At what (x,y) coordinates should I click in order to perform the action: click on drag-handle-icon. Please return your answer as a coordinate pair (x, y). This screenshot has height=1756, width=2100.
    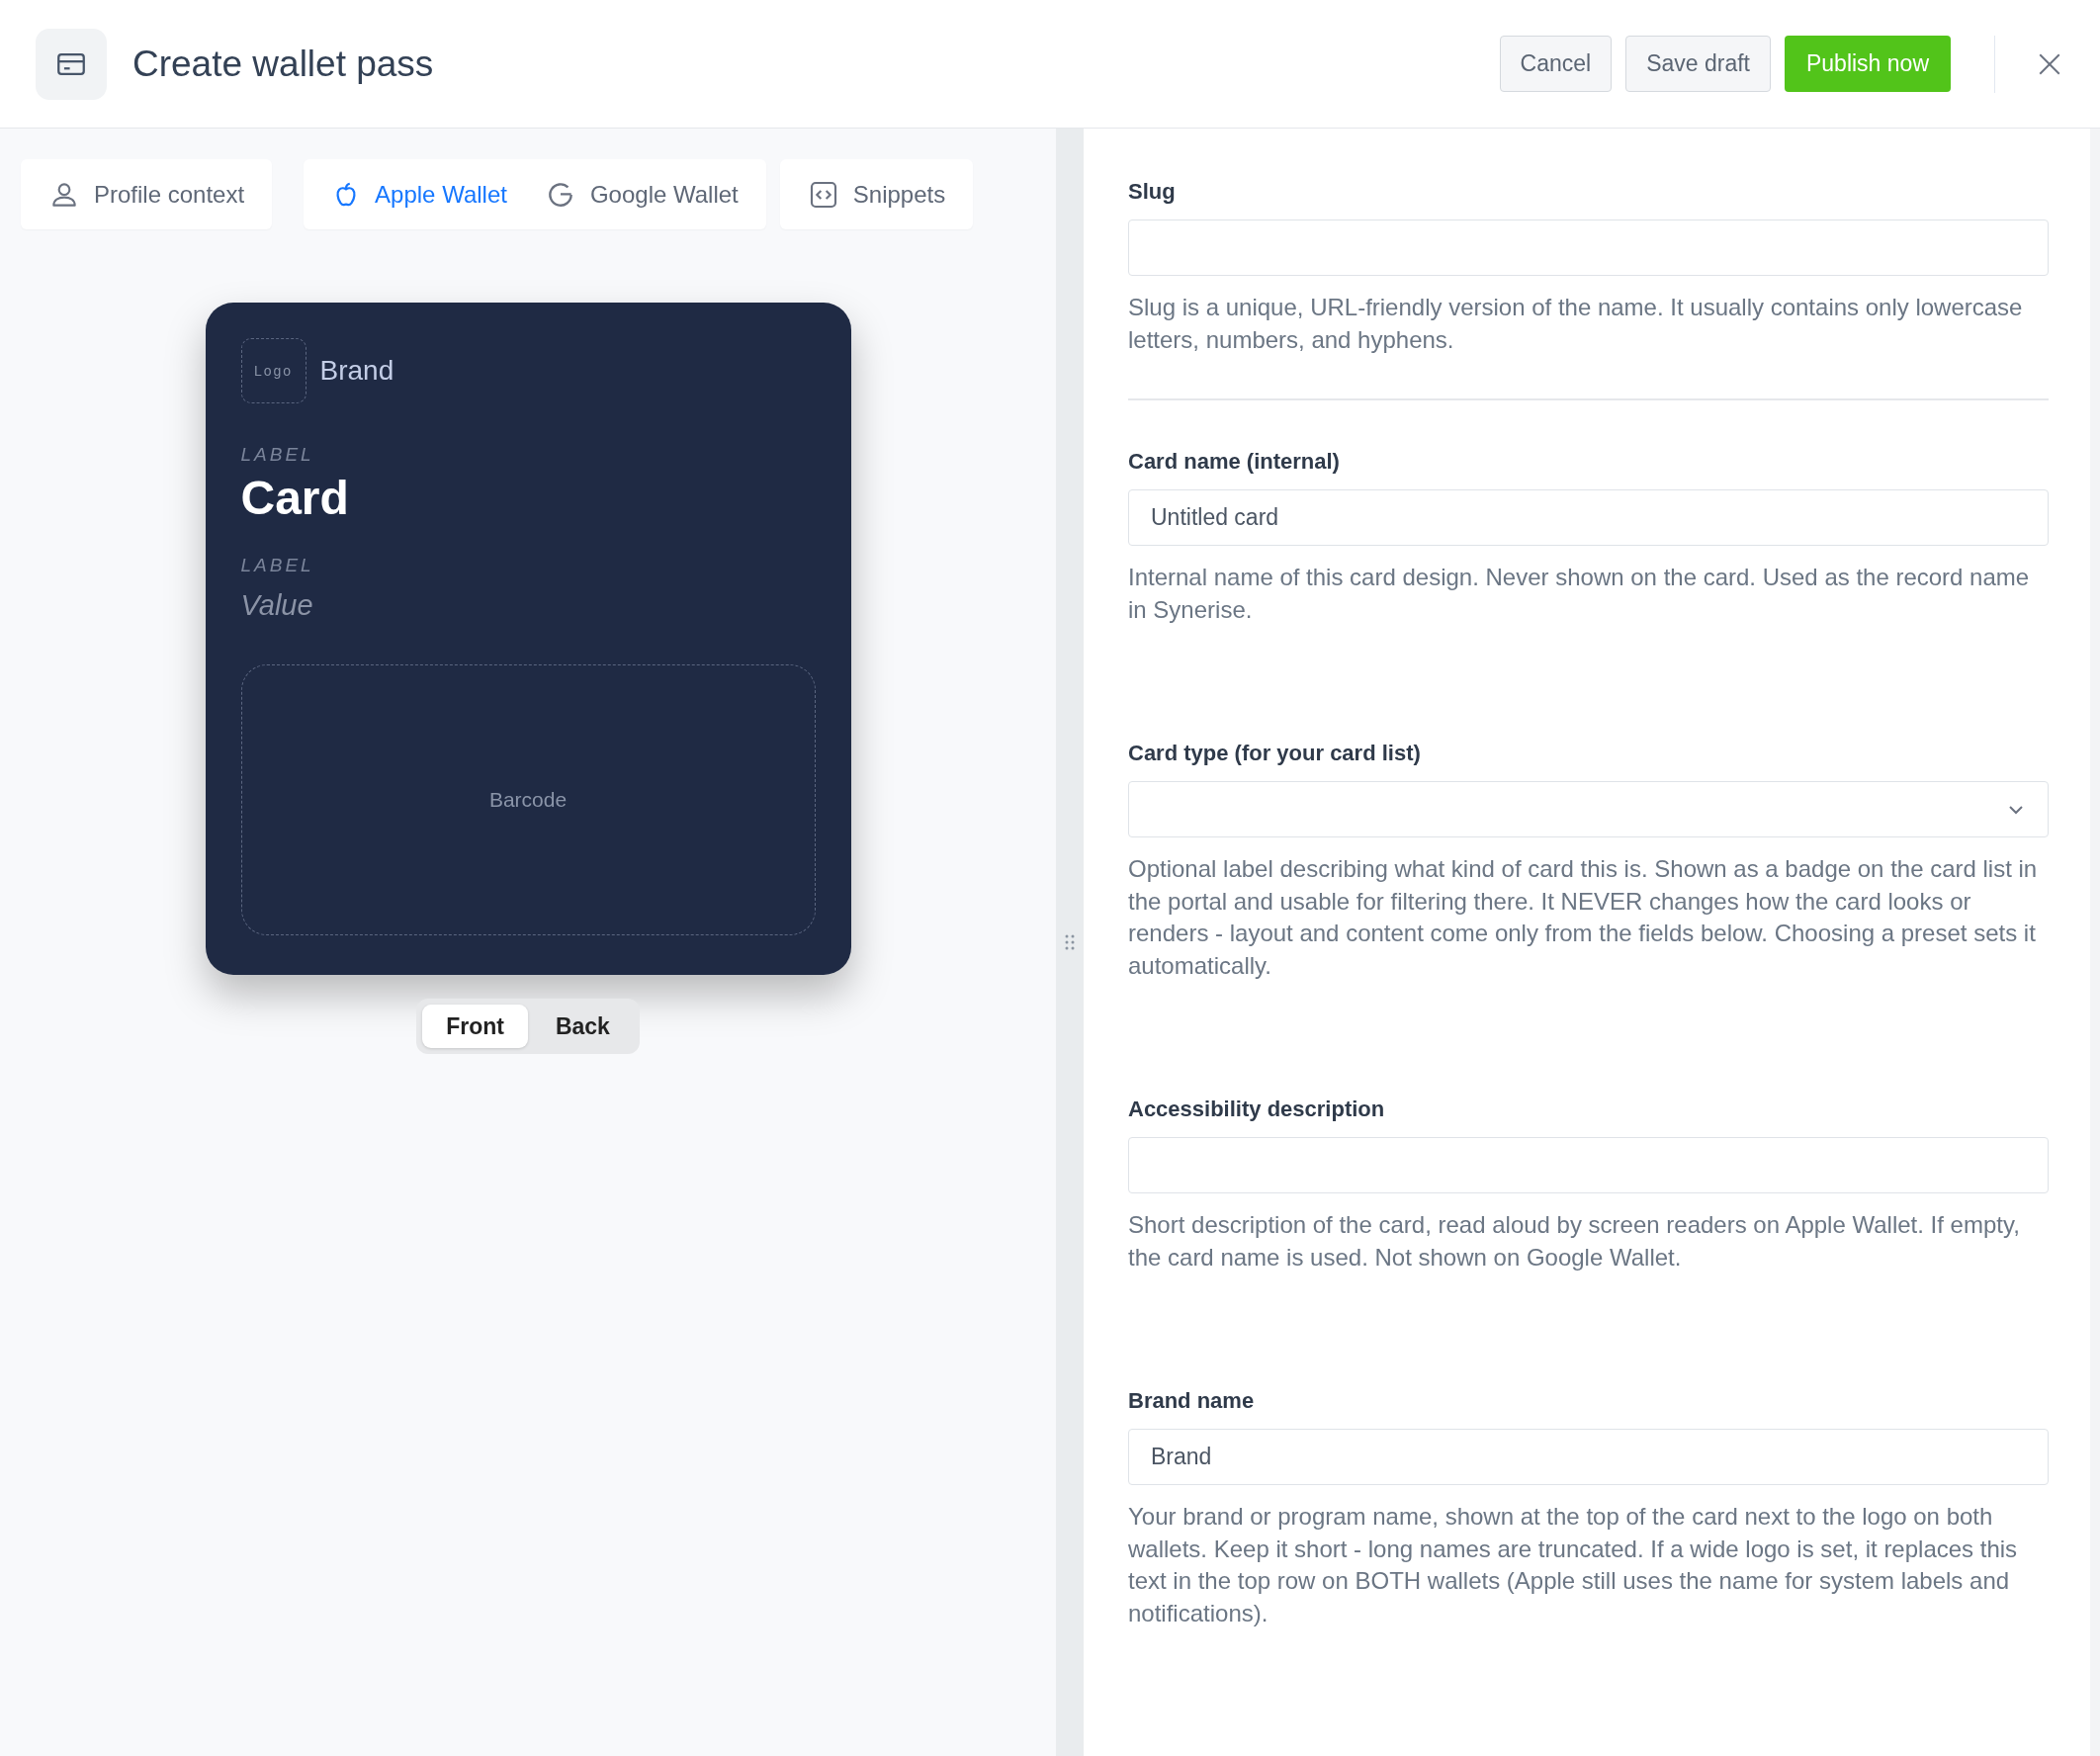
    Looking at the image, I should click on (1070, 942).